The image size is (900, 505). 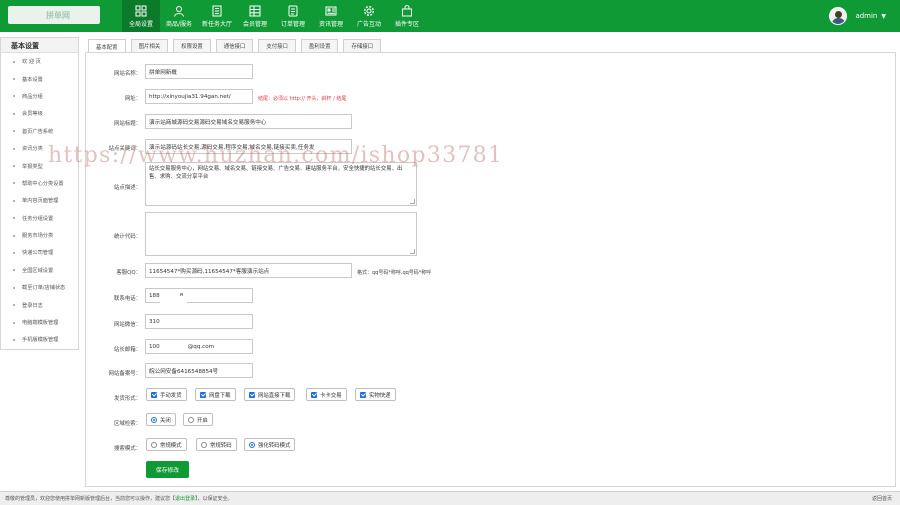 I want to click on nav-ads: 广告互动, so click(x=369, y=16).